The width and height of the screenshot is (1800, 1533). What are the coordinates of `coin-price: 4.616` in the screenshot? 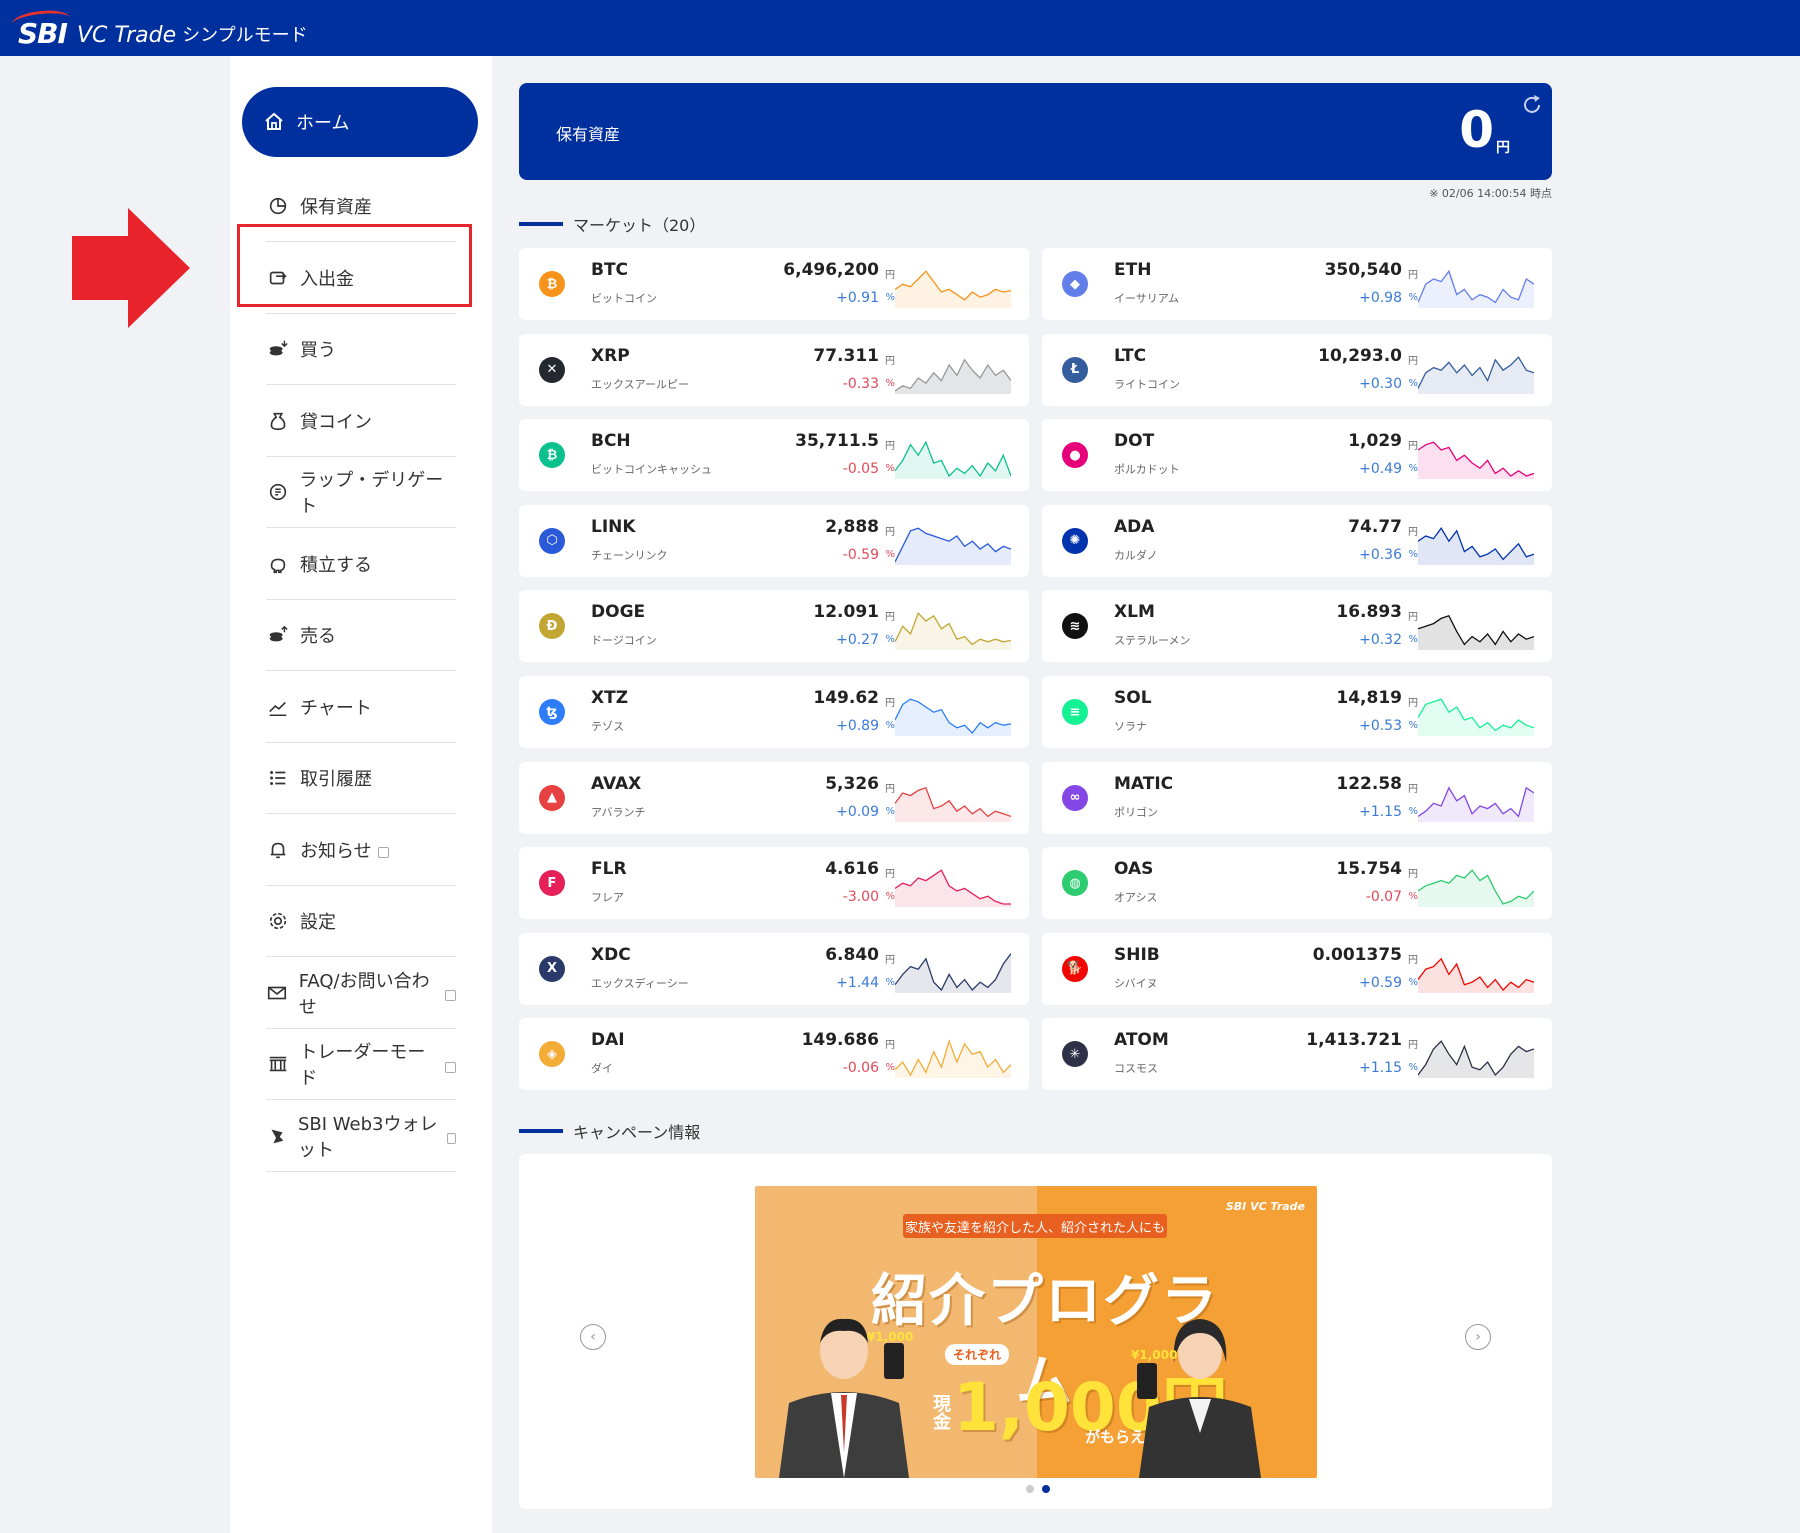 It's located at (852, 869).